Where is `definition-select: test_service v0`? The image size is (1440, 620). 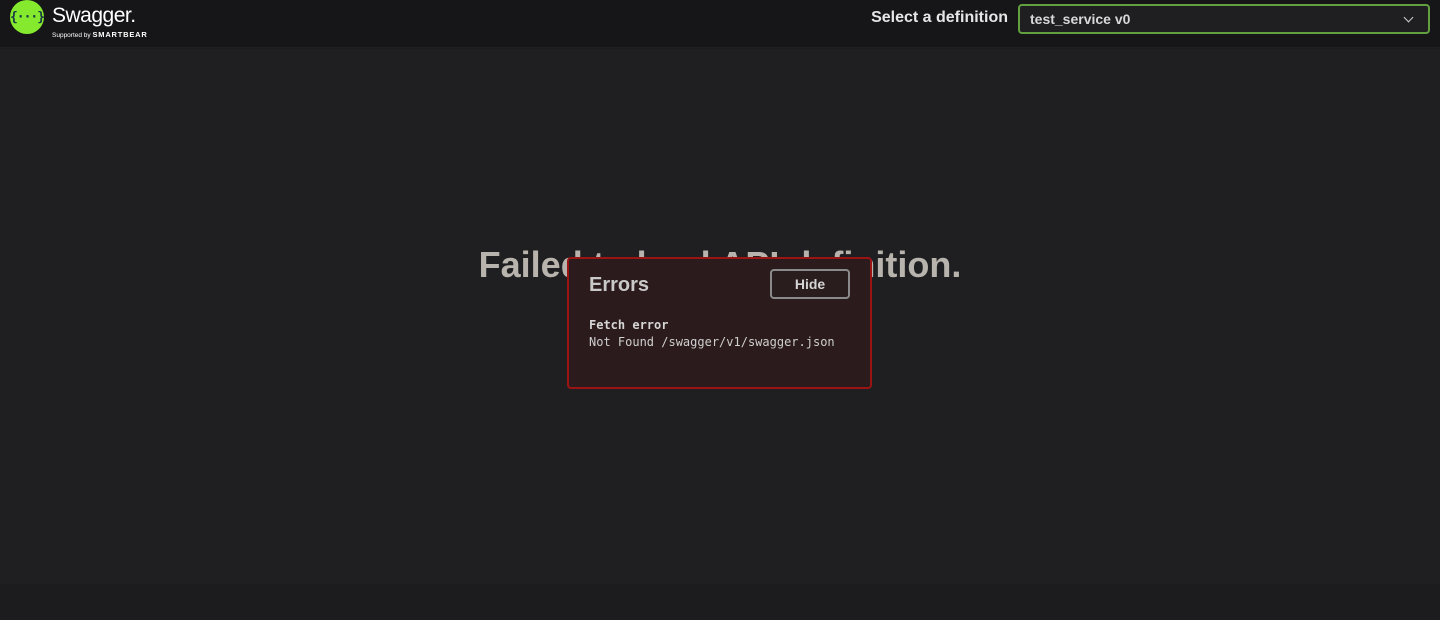 definition-select: test_service v0 is located at coordinates (1224, 19).